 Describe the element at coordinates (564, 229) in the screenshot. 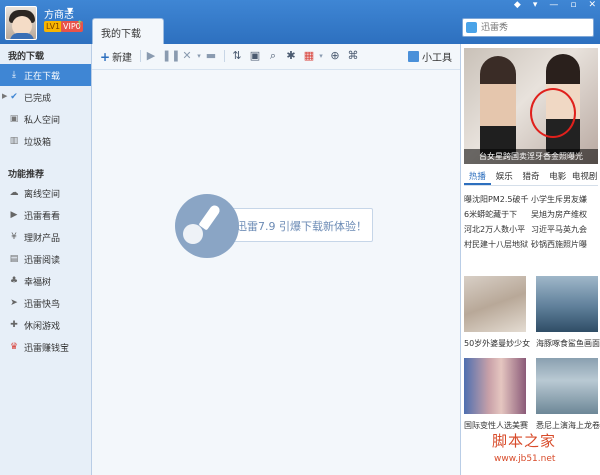

I see `news-link: 习近平马英九会` at that location.